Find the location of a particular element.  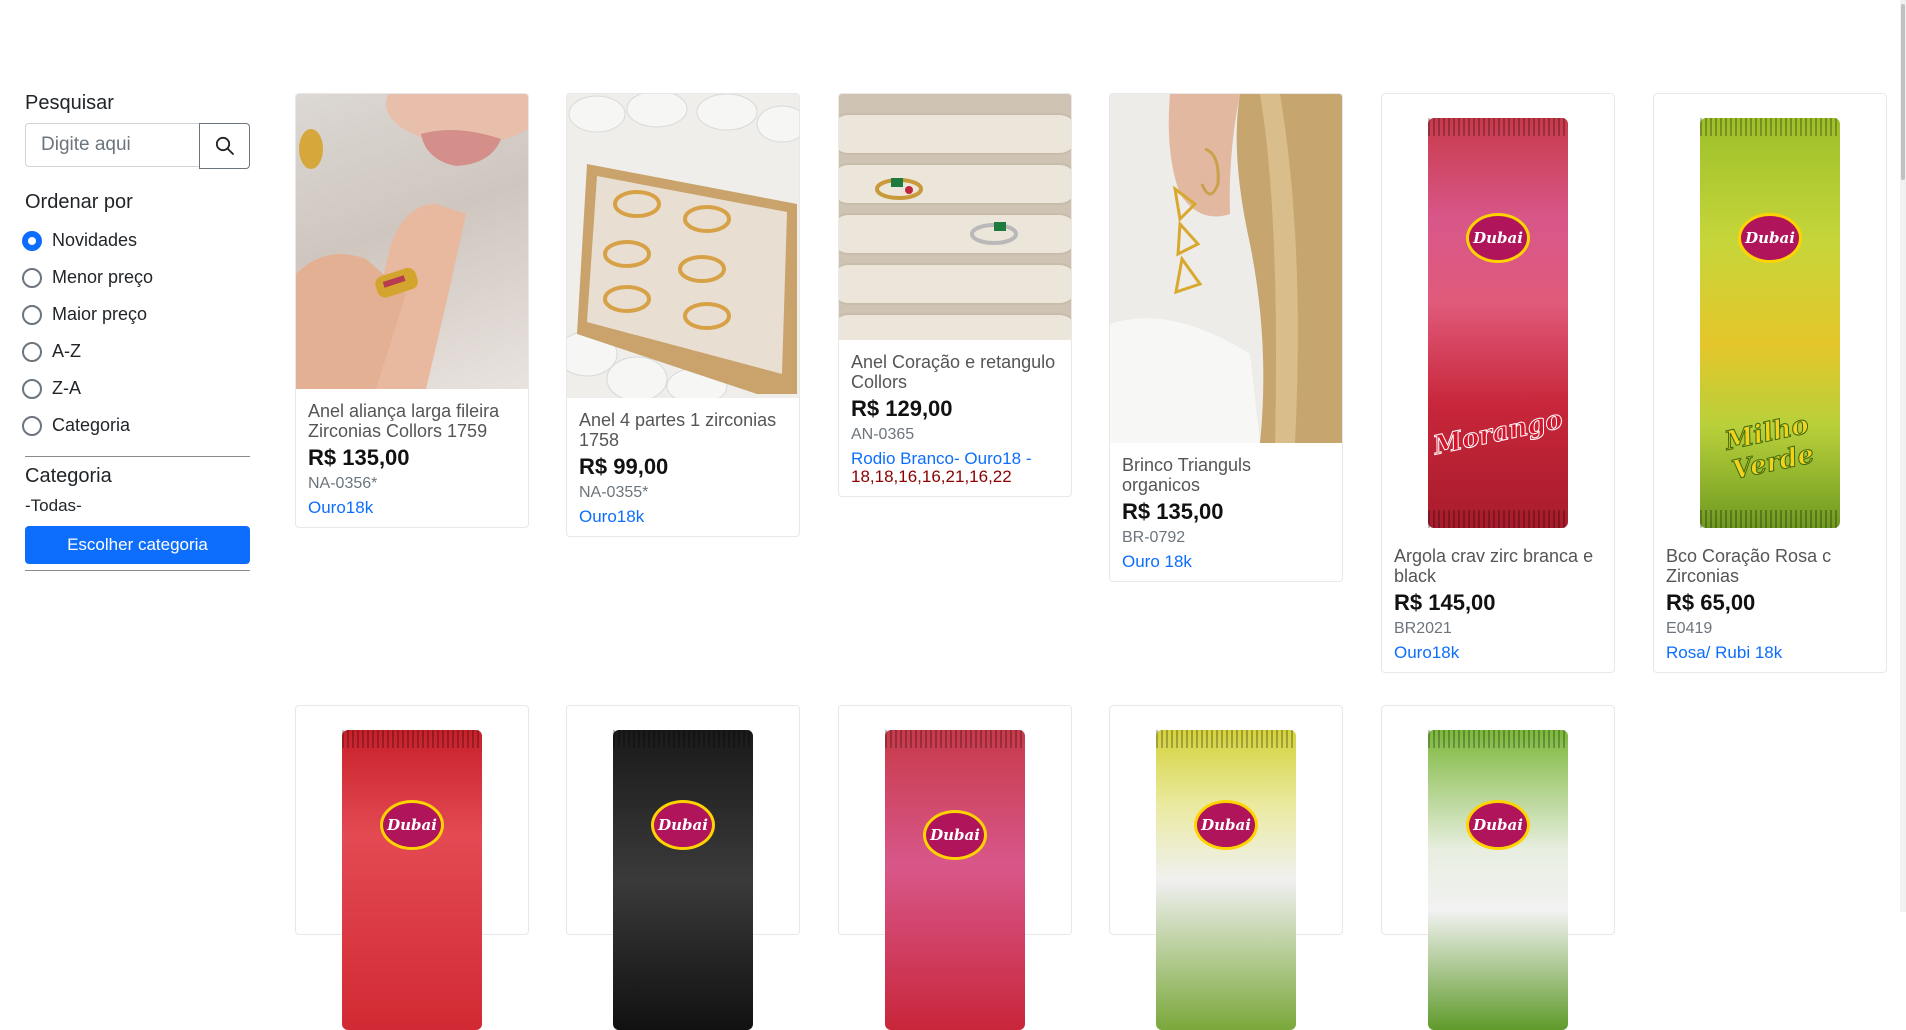

product-variation: Rosa/ Rubi 18k is located at coordinates (1770, 653).